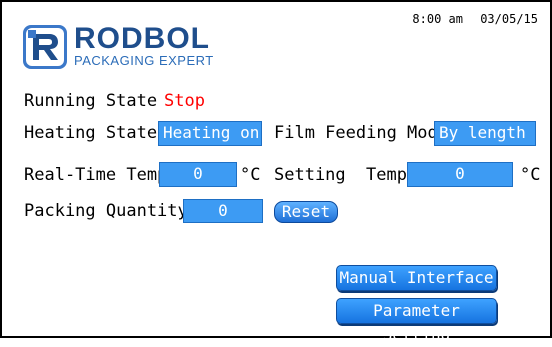  I want to click on real-time-temp-label: Real-Time Temp, so click(96, 175).